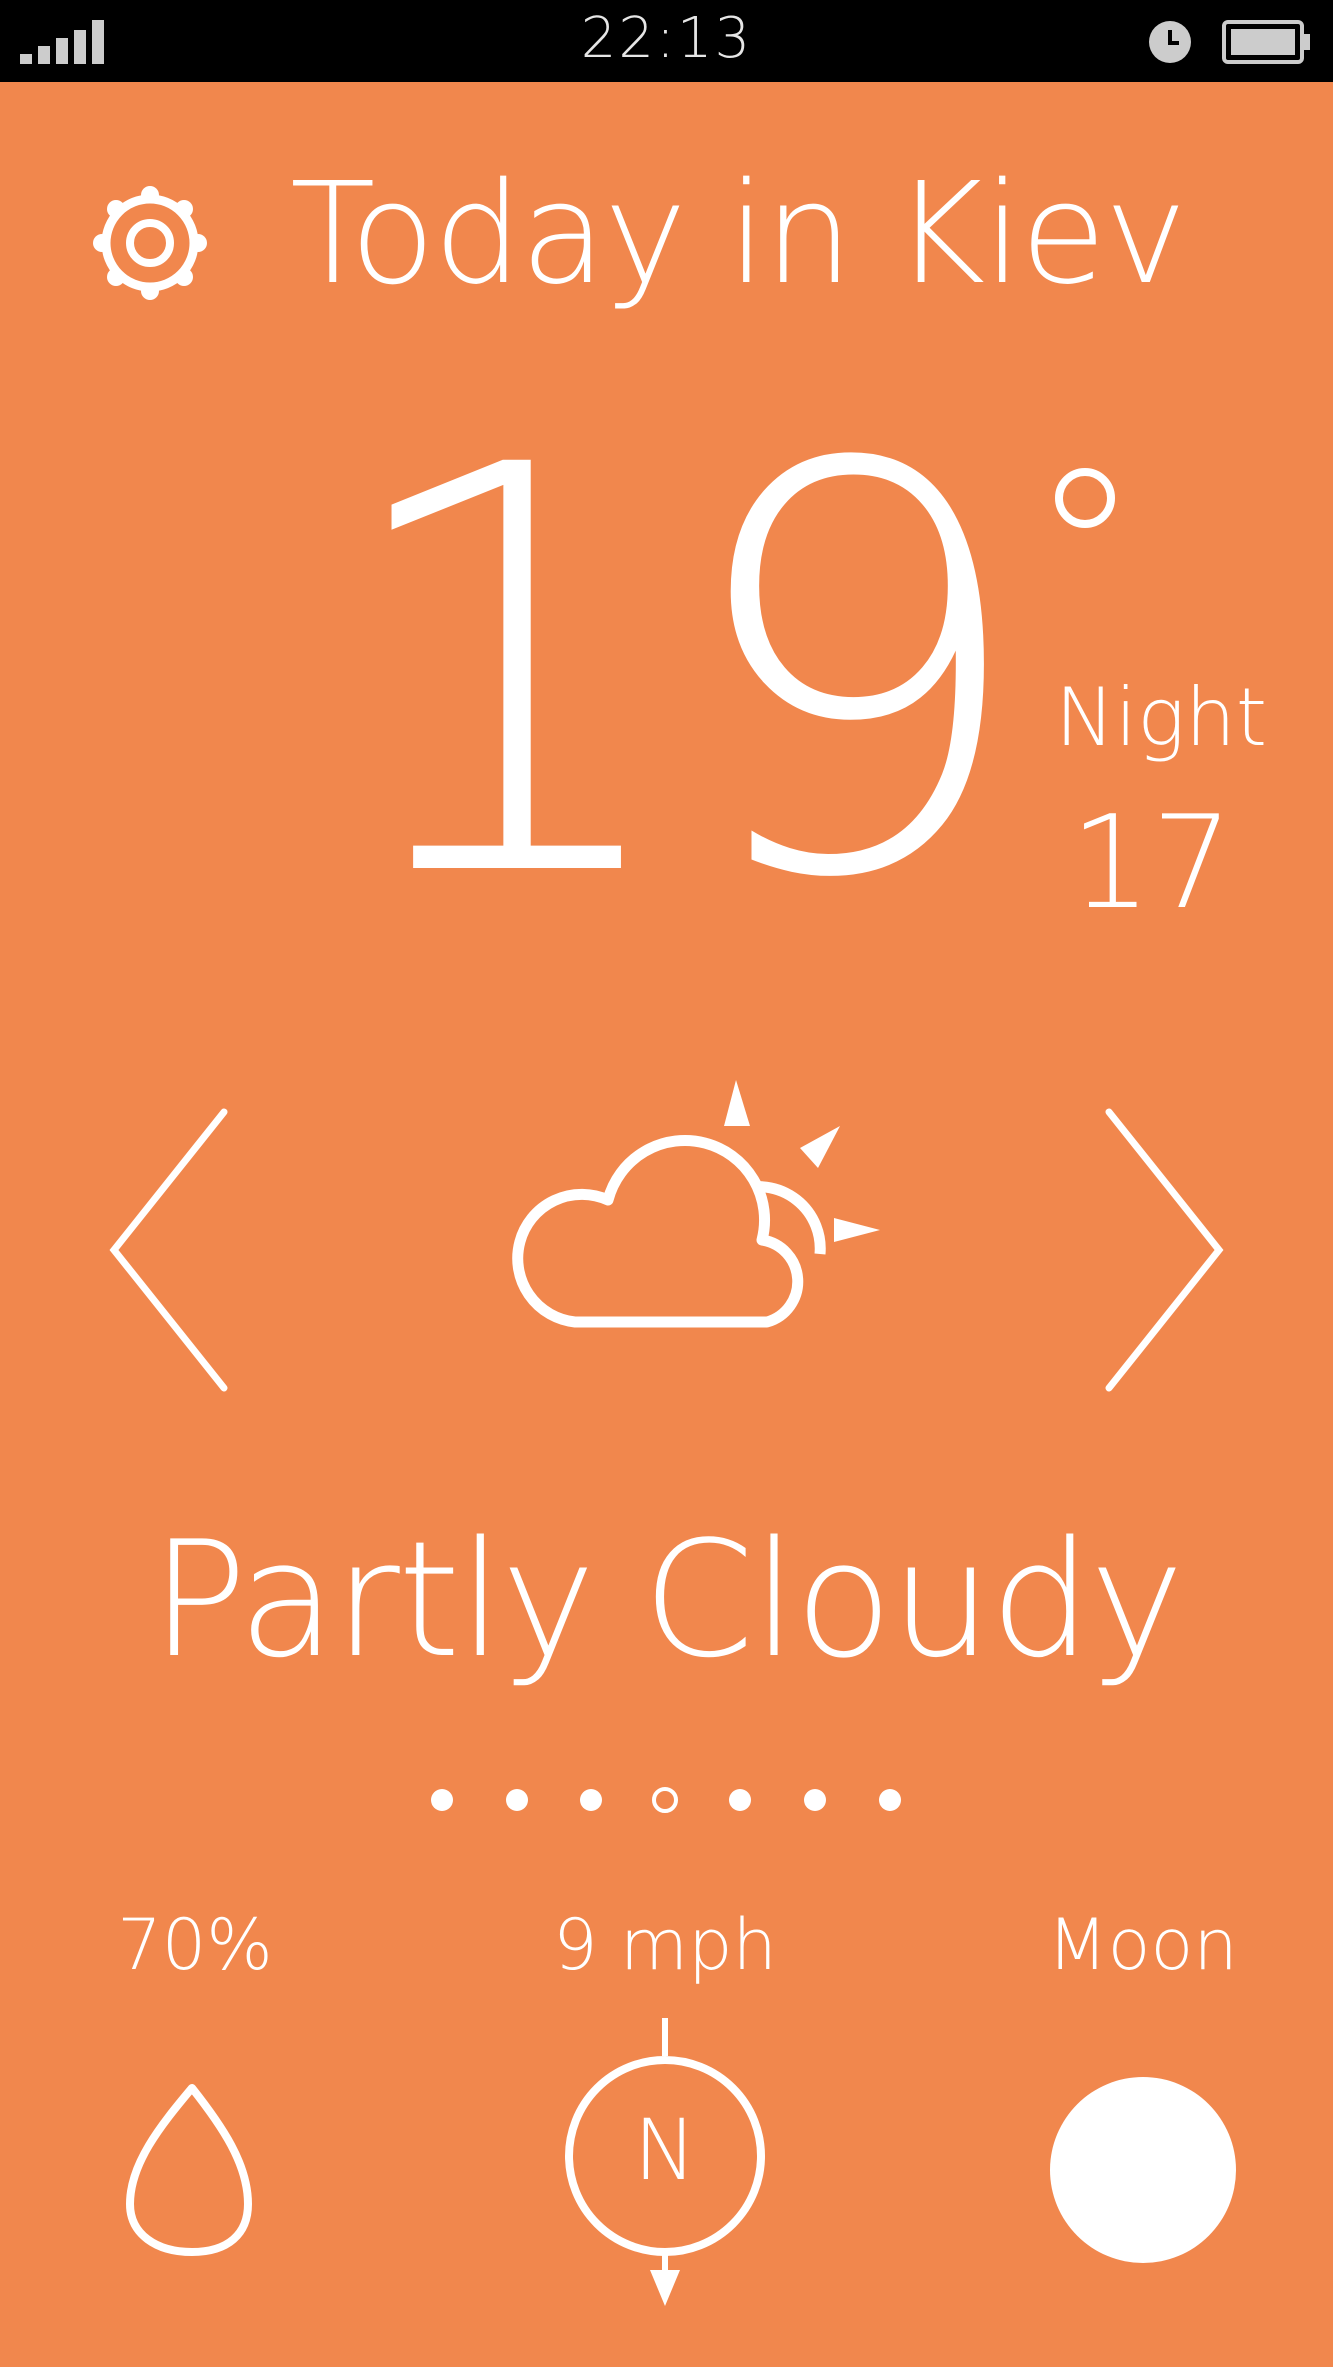  I want to click on status-time: 22:13, so click(666, 38).